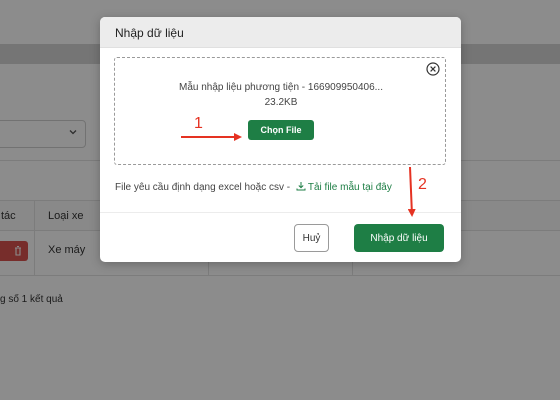  Describe the element at coordinates (301, 186) in the screenshot. I see `download-icon` at that location.